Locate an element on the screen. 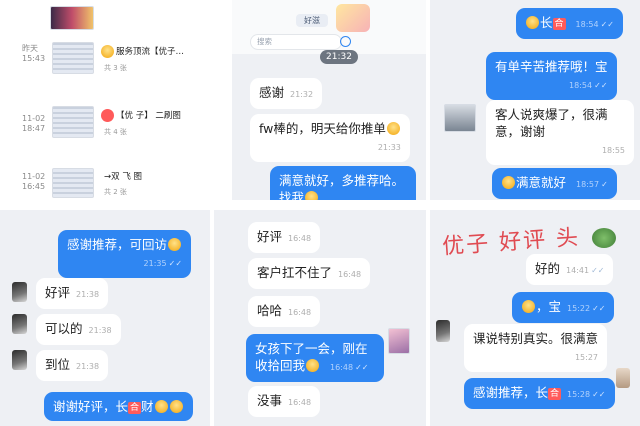 This screenshot has height=426, width=640. message-bubble: 有单辛苦推荐哦！宝 18:54 ✓✓ is located at coordinates (551, 76).